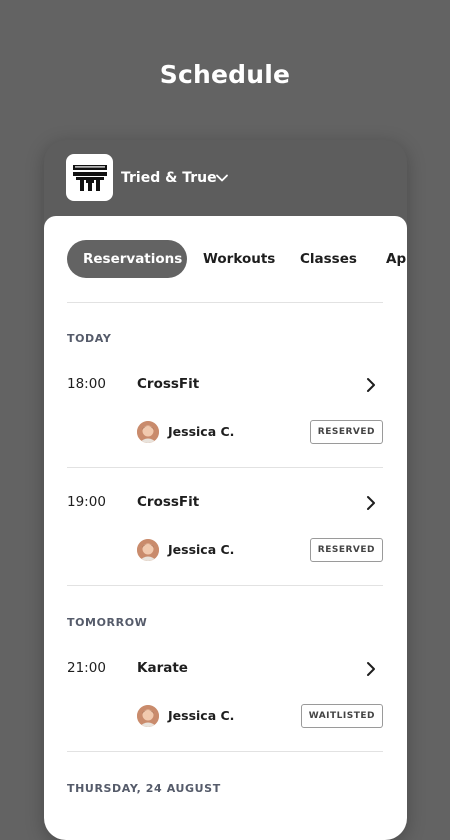 This screenshot has width=450, height=840. Describe the element at coordinates (127, 259) in the screenshot. I see `tab-reservations: Reservations` at that location.